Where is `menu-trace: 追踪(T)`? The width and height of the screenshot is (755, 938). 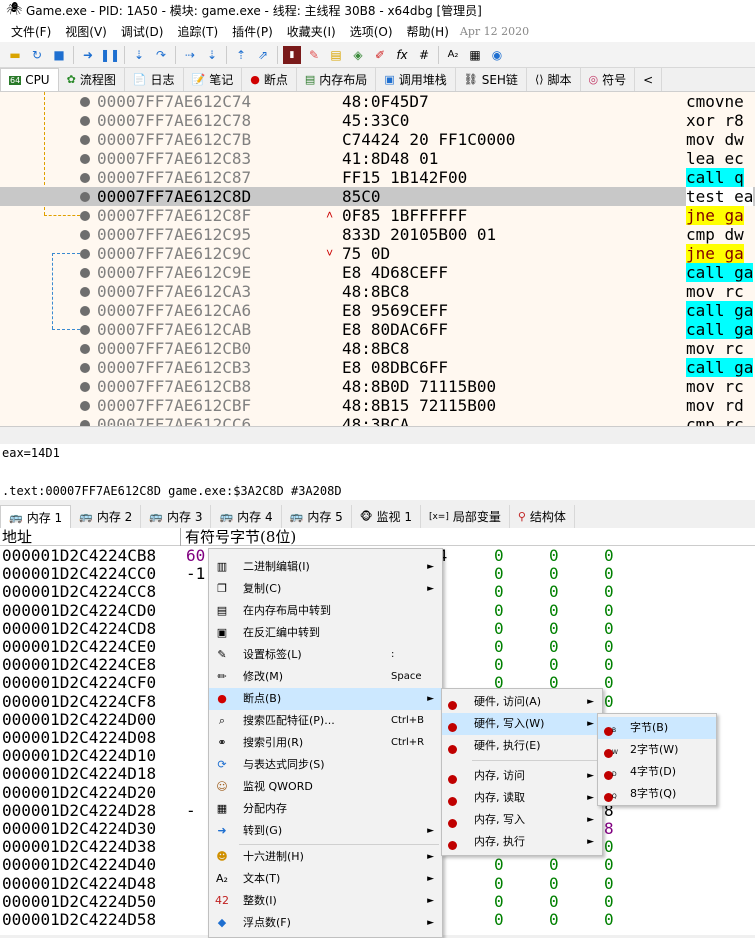
menu-trace: 追踪(T) is located at coordinates (197, 31).